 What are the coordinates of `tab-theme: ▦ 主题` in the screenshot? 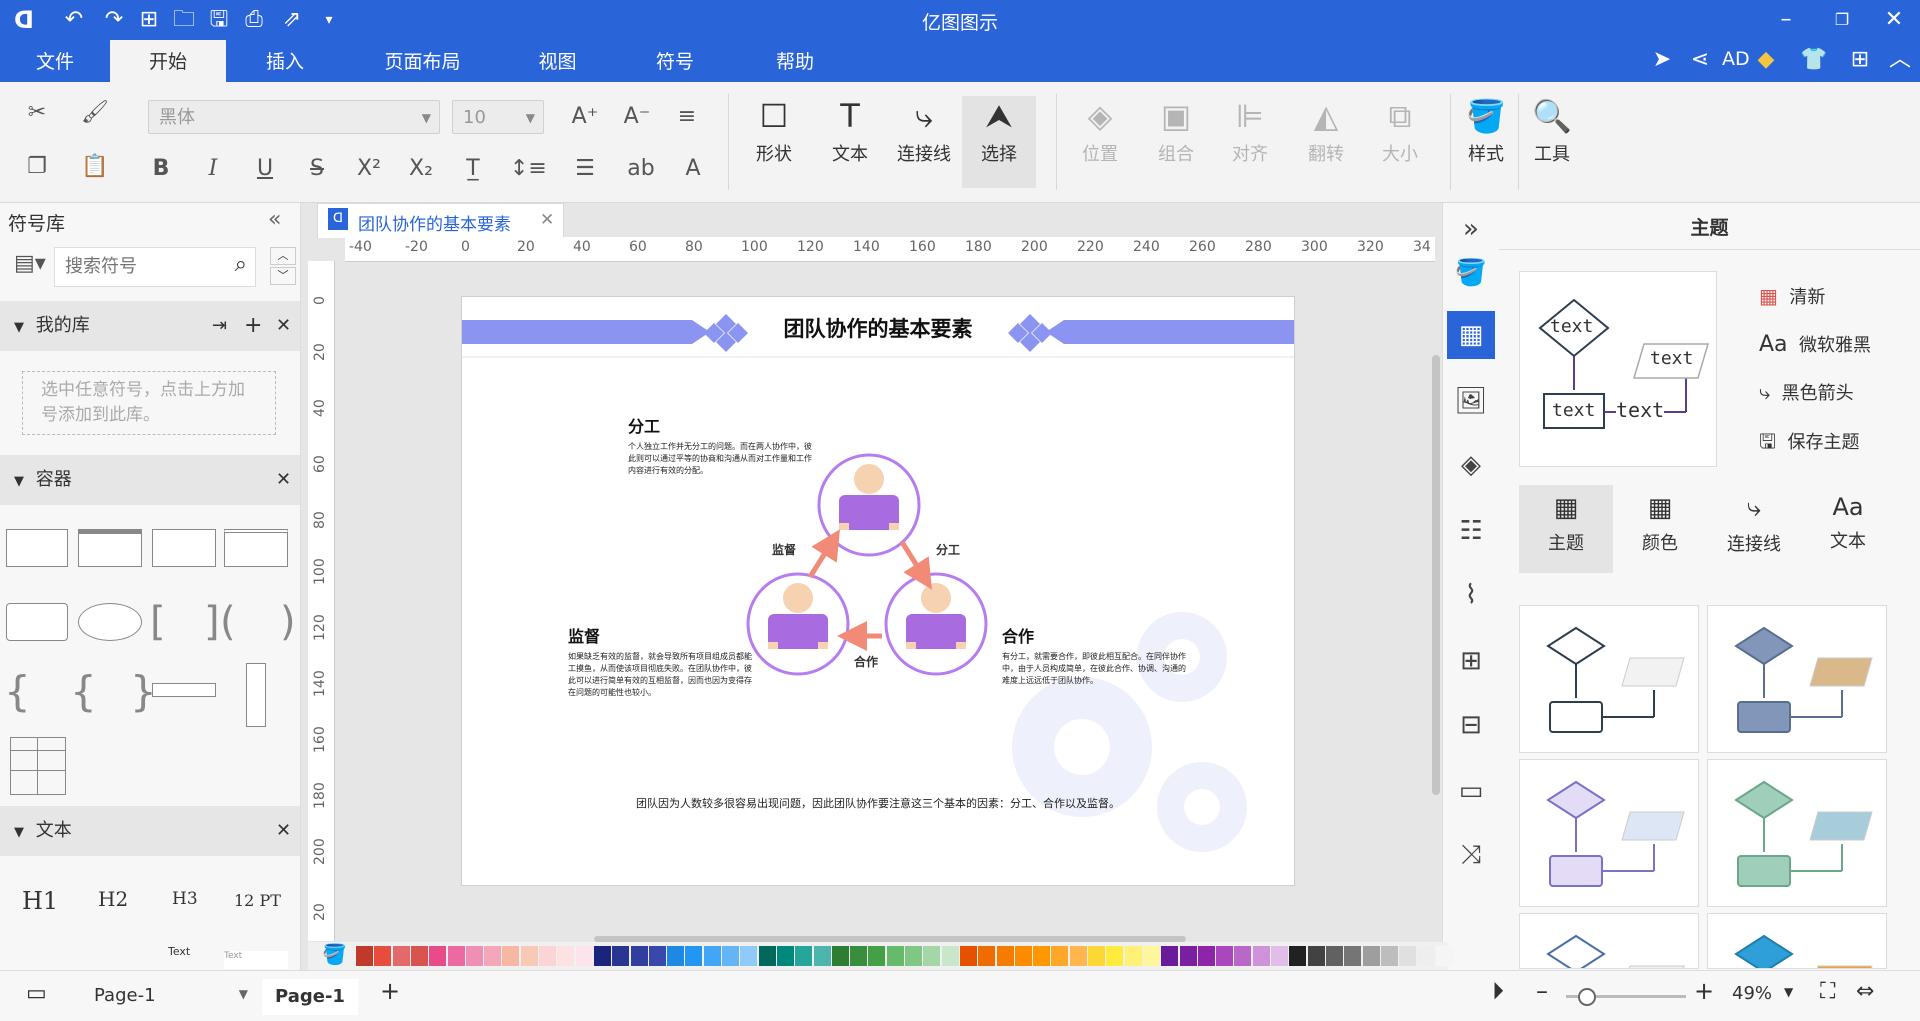 It's located at (1566, 529).